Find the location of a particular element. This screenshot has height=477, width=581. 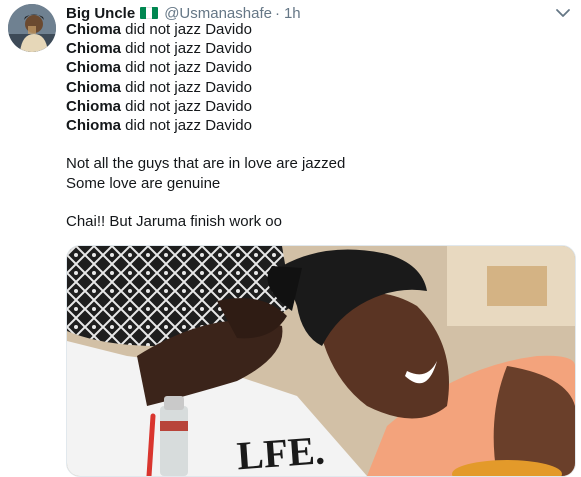

avatar-image is located at coordinates (32, 28).